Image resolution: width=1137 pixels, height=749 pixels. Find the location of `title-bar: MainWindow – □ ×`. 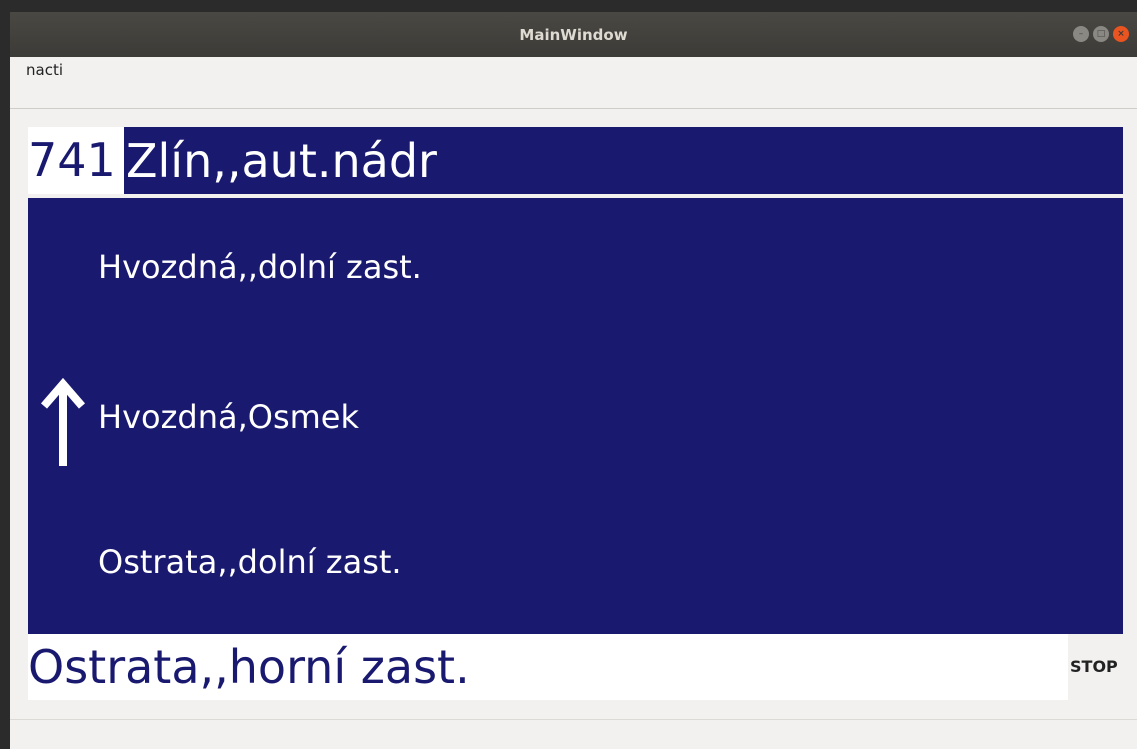

title-bar: MainWindow – □ × is located at coordinates (573, 34).